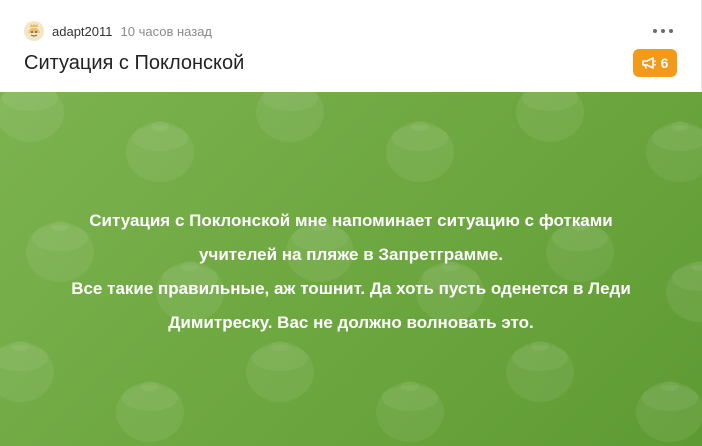  What do you see at coordinates (351, 254) in the screenshot?
I see `post-body-line: учителей на пляже в Запретграмме.` at bounding box center [351, 254].